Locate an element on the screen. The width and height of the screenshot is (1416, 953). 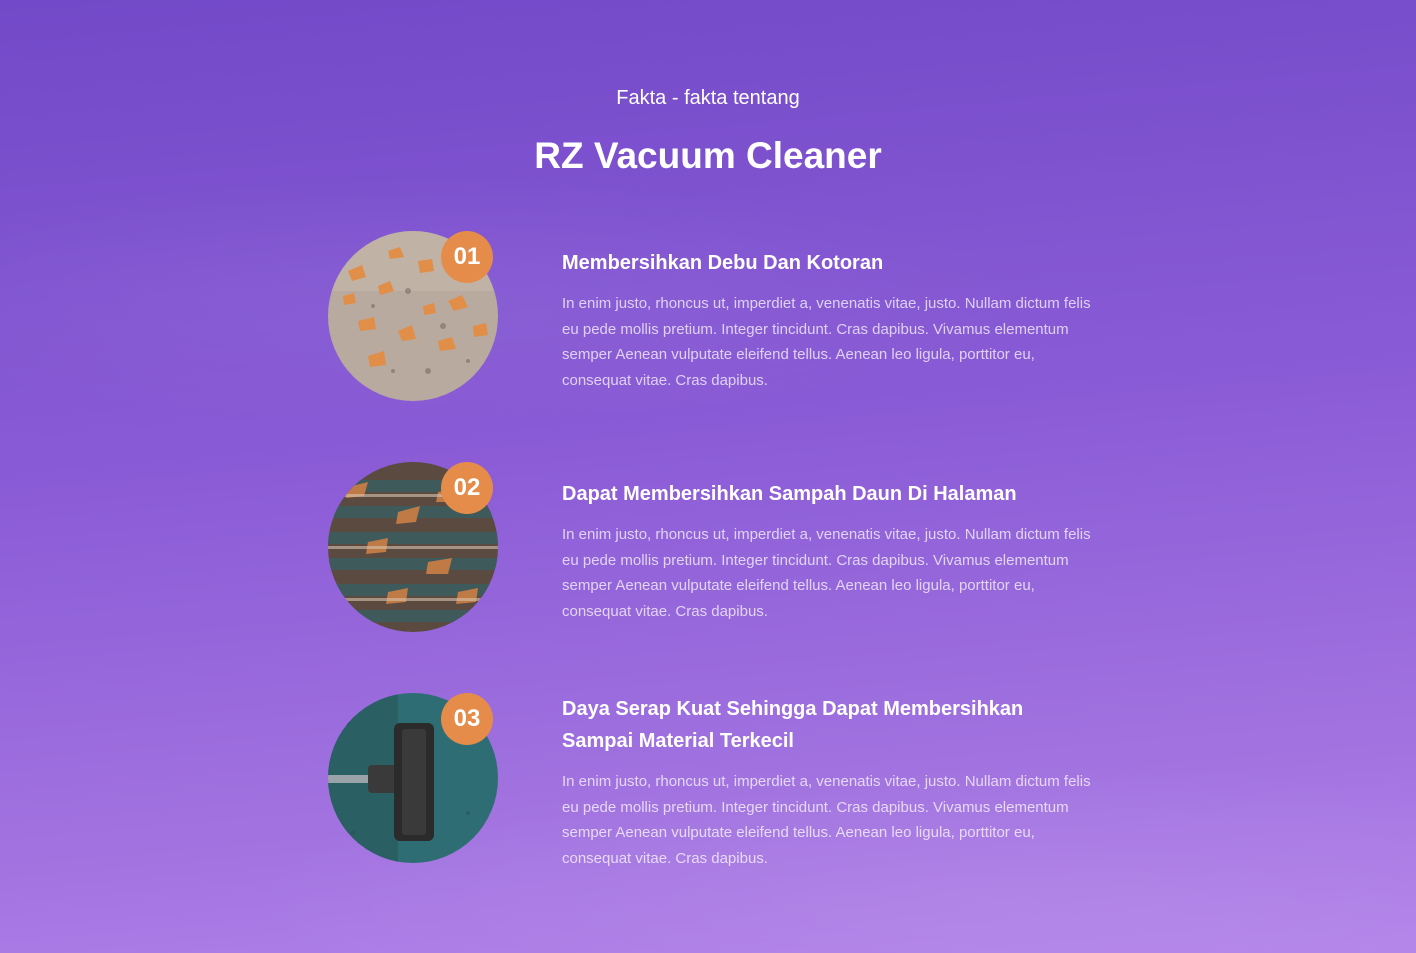
fact-number-badge: 03 is located at coordinates (467, 719).